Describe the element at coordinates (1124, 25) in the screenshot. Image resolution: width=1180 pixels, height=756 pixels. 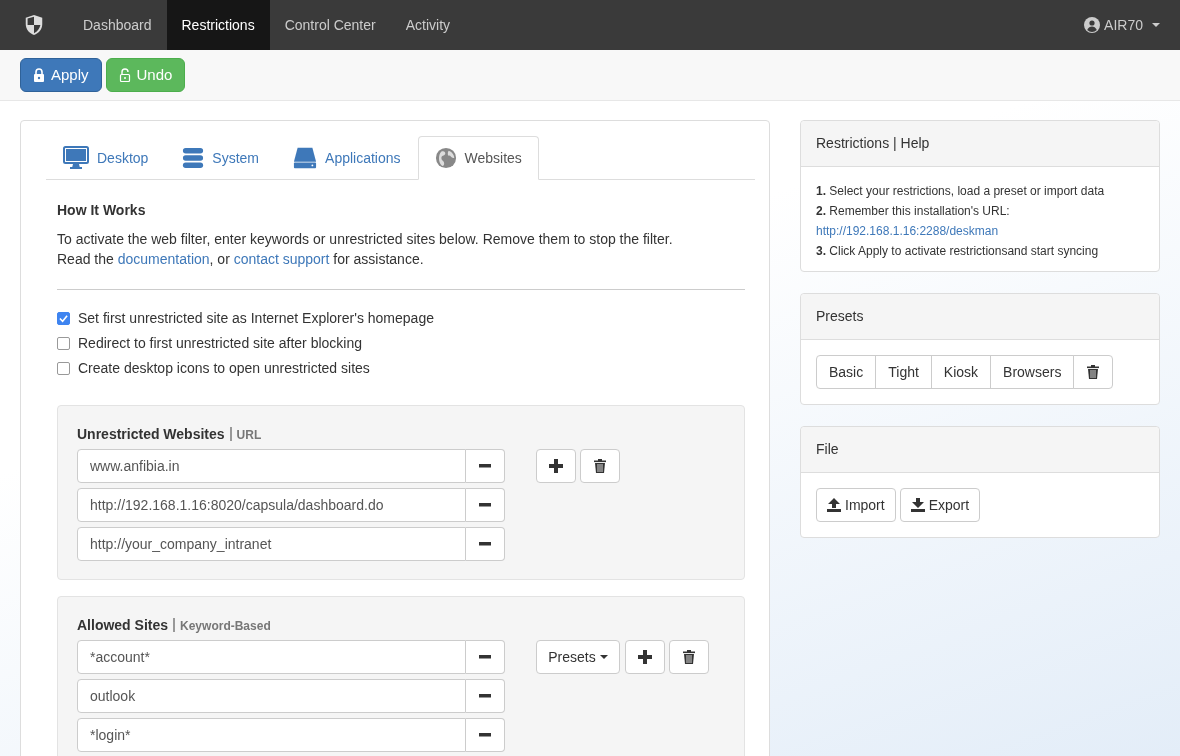
I see `user-menu: AIR70` at that location.